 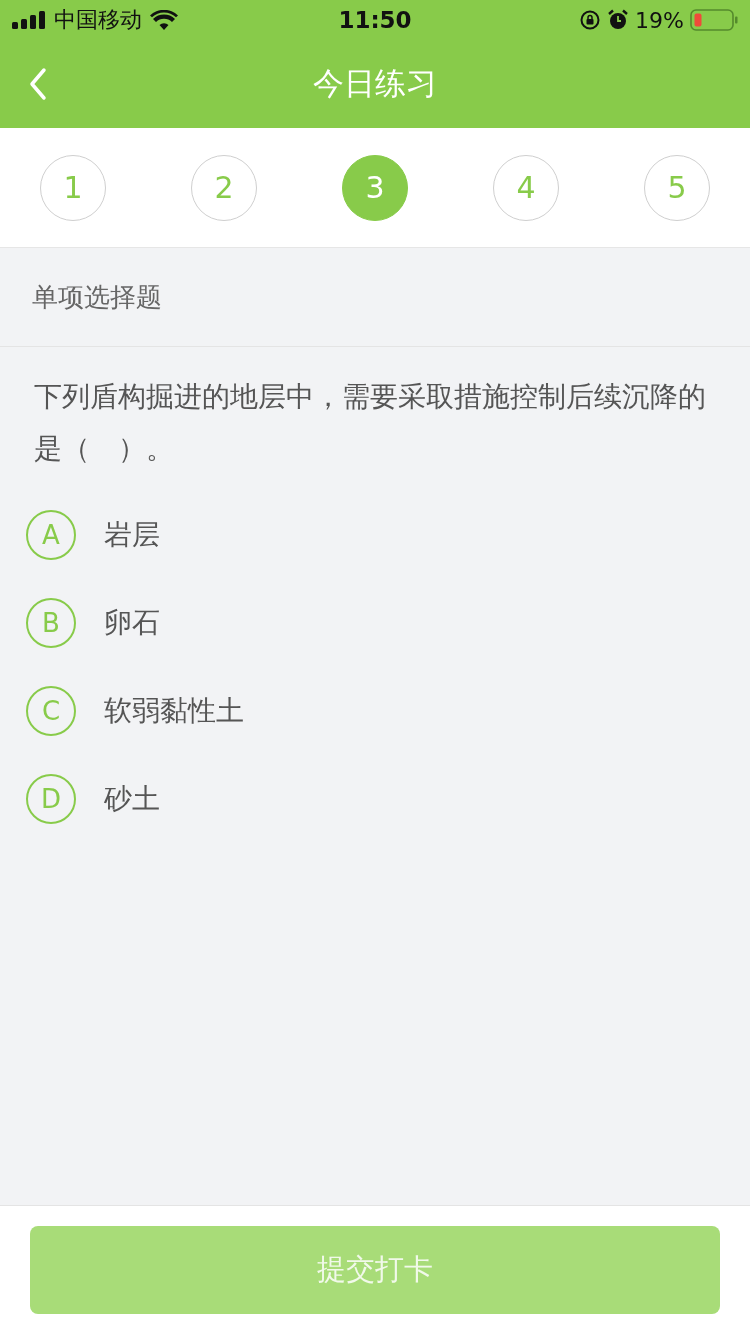 What do you see at coordinates (375, 20) in the screenshot?
I see `status-time: 11:50` at bounding box center [375, 20].